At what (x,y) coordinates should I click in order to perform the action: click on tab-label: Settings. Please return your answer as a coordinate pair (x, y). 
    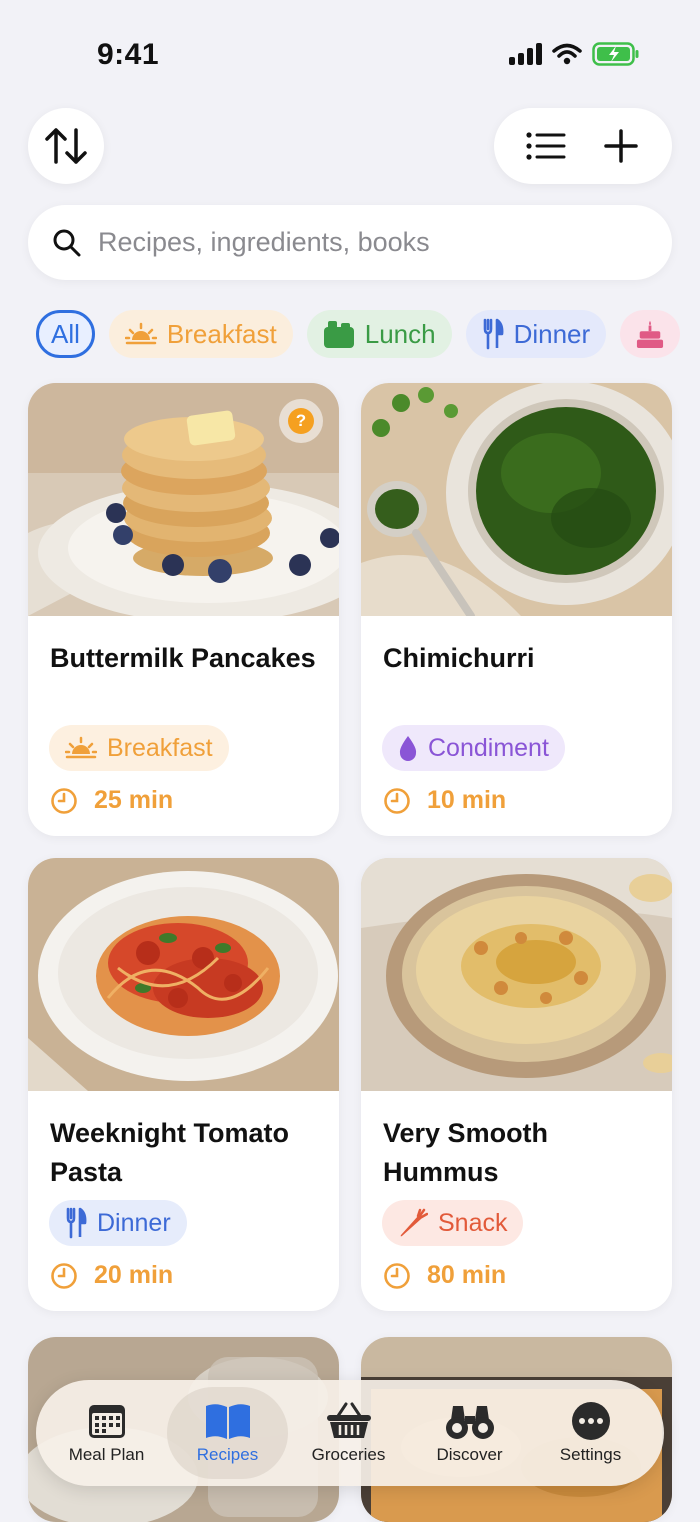
    Looking at the image, I should click on (590, 1454).